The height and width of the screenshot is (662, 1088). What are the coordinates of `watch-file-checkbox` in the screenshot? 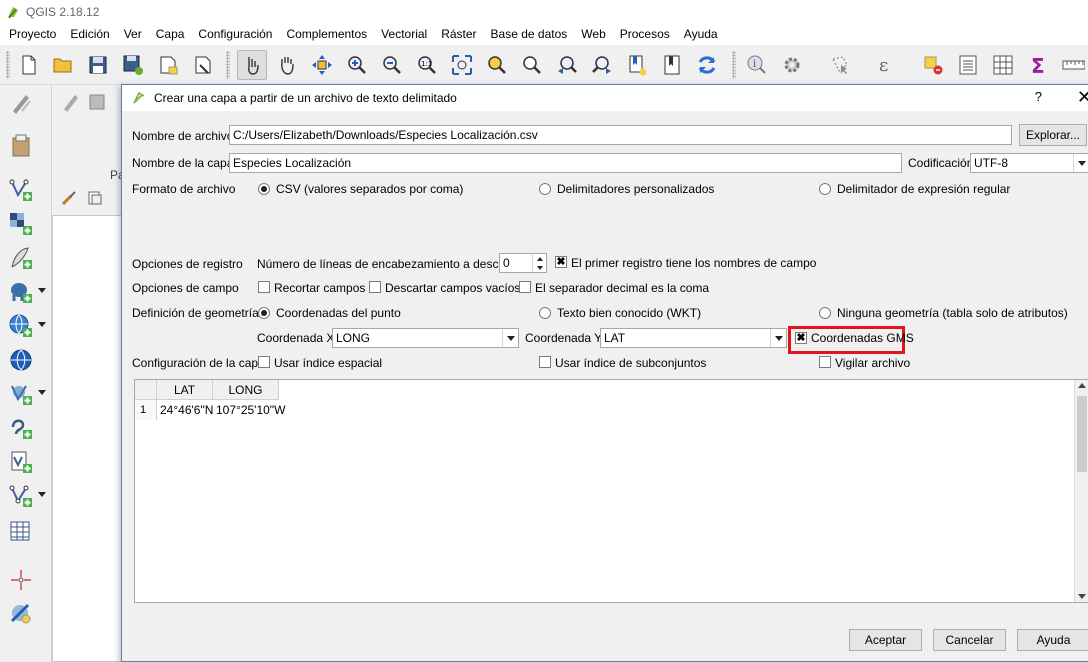 It's located at (825, 362).